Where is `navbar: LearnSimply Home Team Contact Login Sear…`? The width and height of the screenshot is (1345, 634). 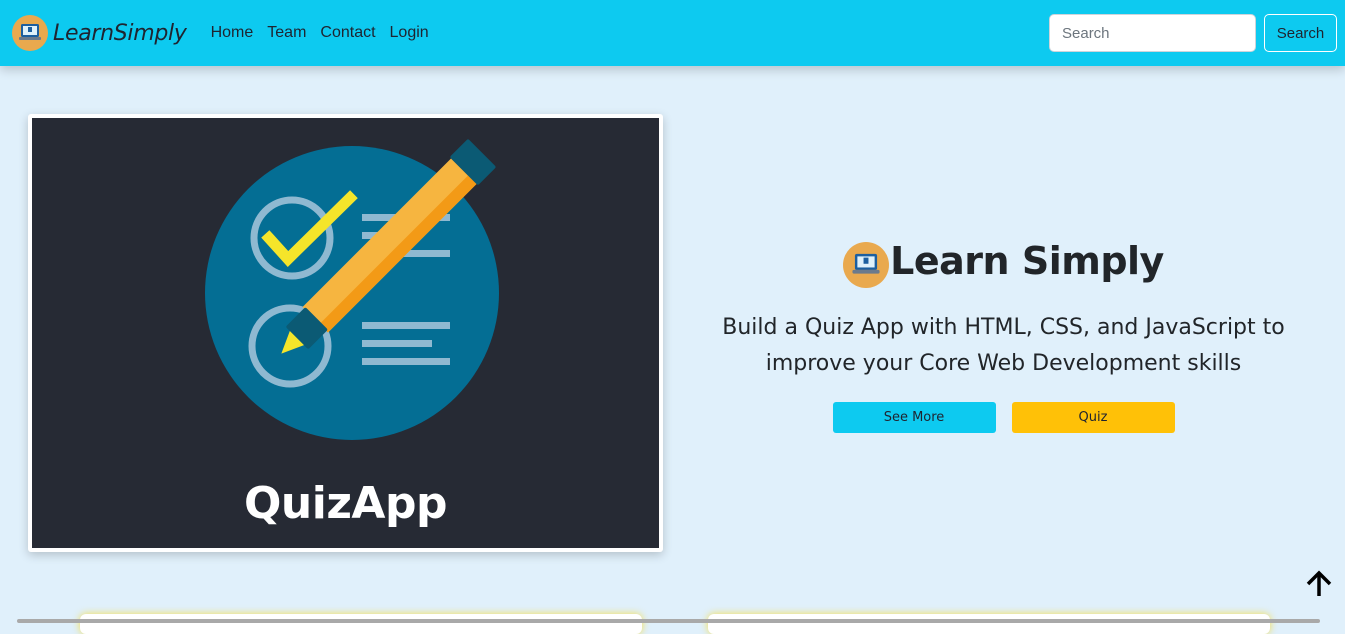
navbar: LearnSimply Home Team Contact Login Sear… is located at coordinates (672, 33).